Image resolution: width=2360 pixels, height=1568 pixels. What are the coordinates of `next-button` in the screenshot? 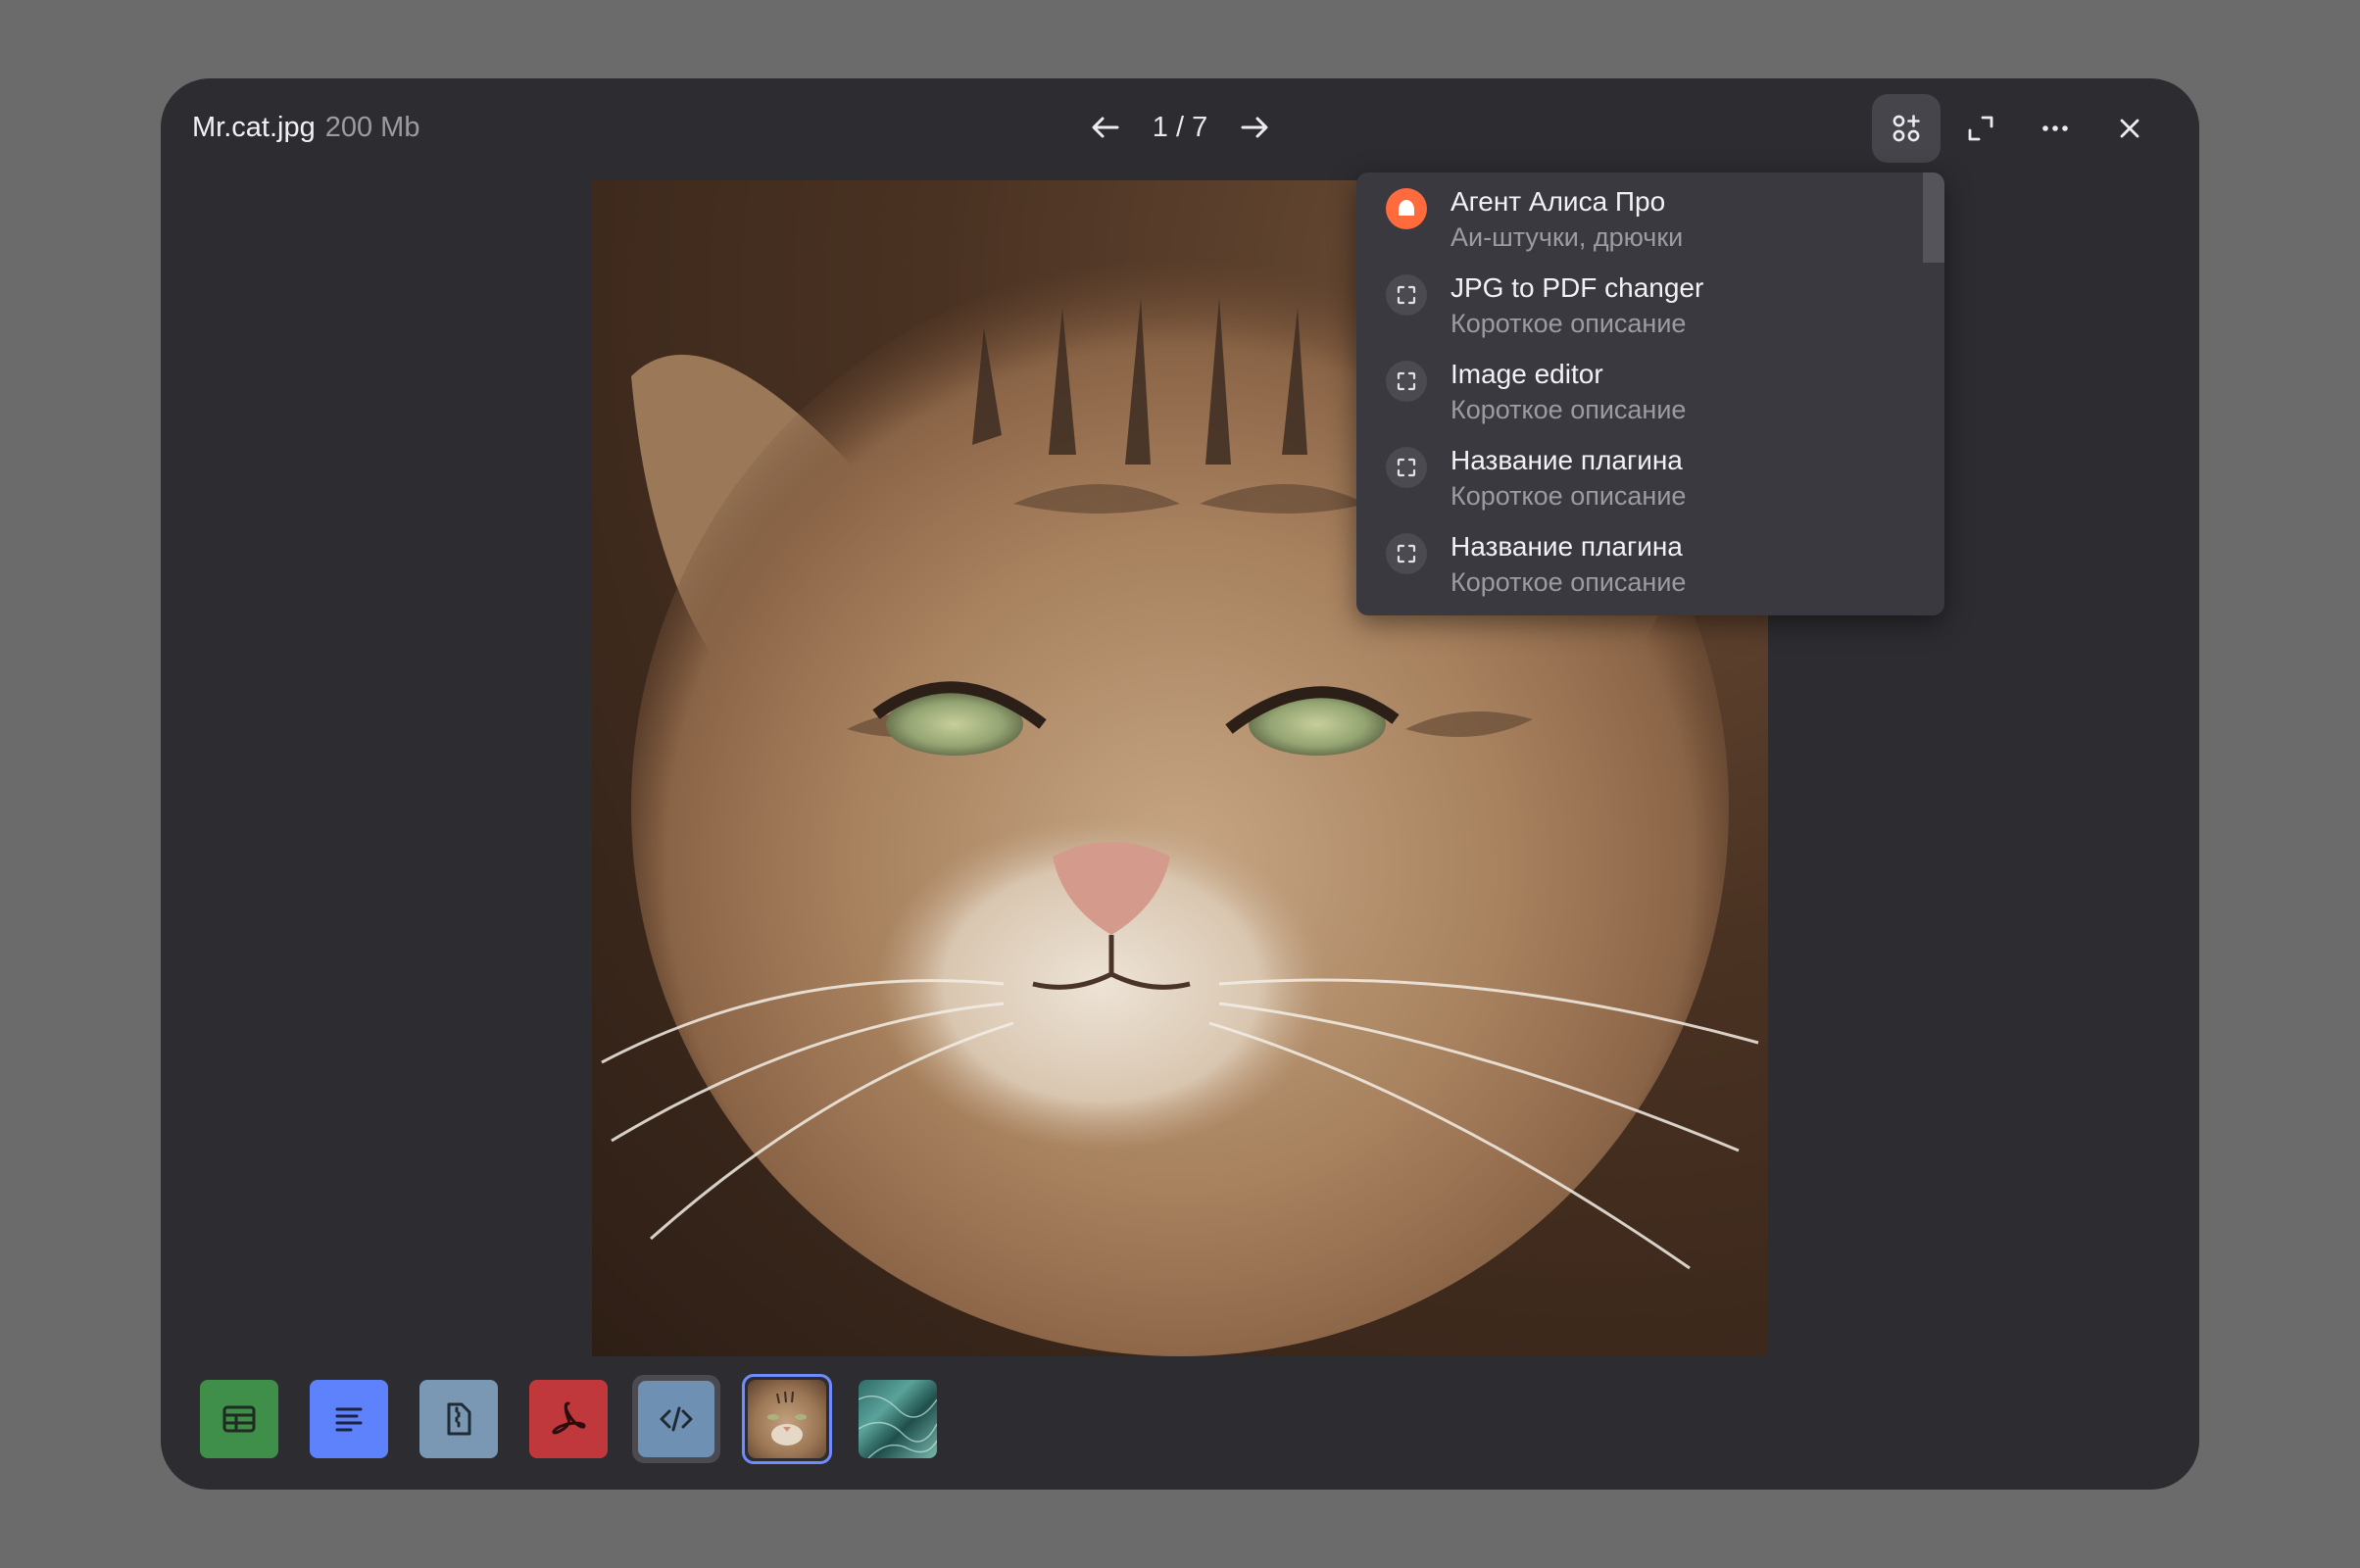 It's located at (1254, 127).